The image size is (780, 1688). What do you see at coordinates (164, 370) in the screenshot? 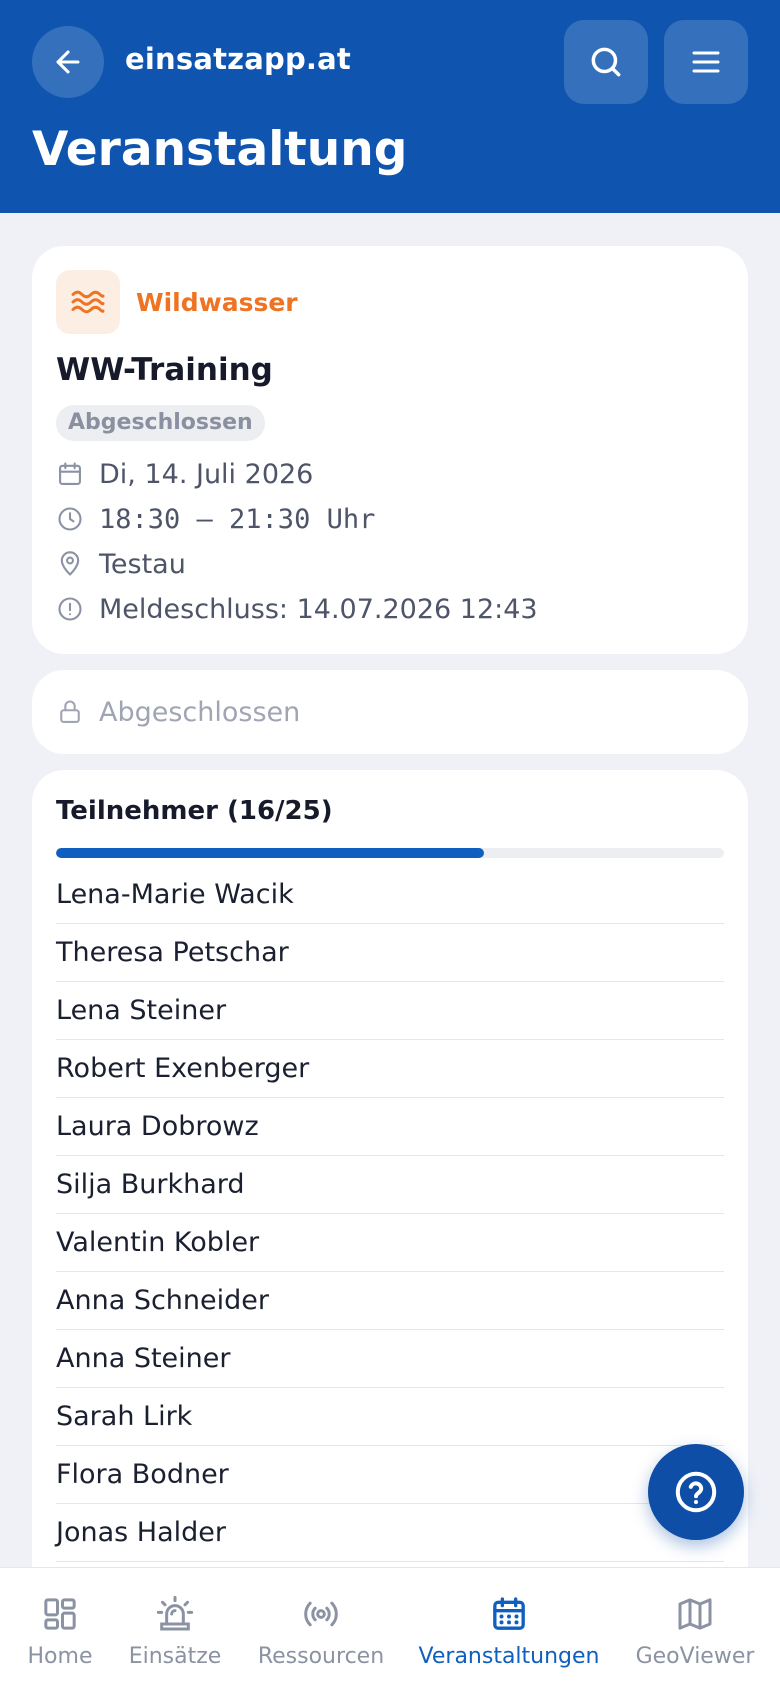
I see `event-title: WW-Training` at bounding box center [164, 370].